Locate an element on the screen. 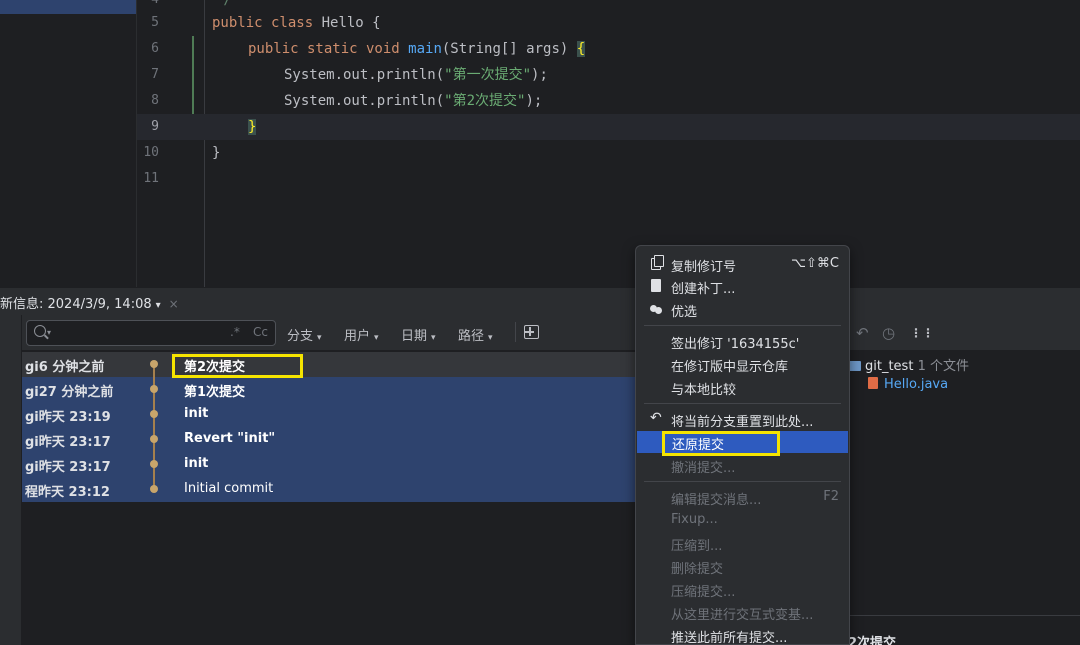  git-log-header: 新信息: 2024/3/9, 14:08 ▾ × is located at coordinates (540, 301).